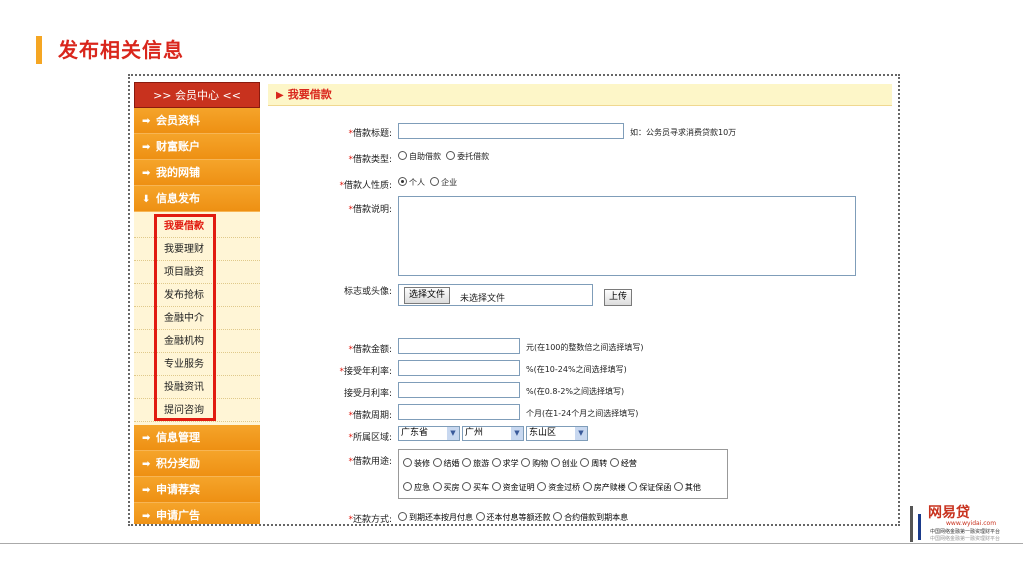  Describe the element at coordinates (178, 146) in the screenshot. I see `sidebar-item-label: 财富账户` at that location.